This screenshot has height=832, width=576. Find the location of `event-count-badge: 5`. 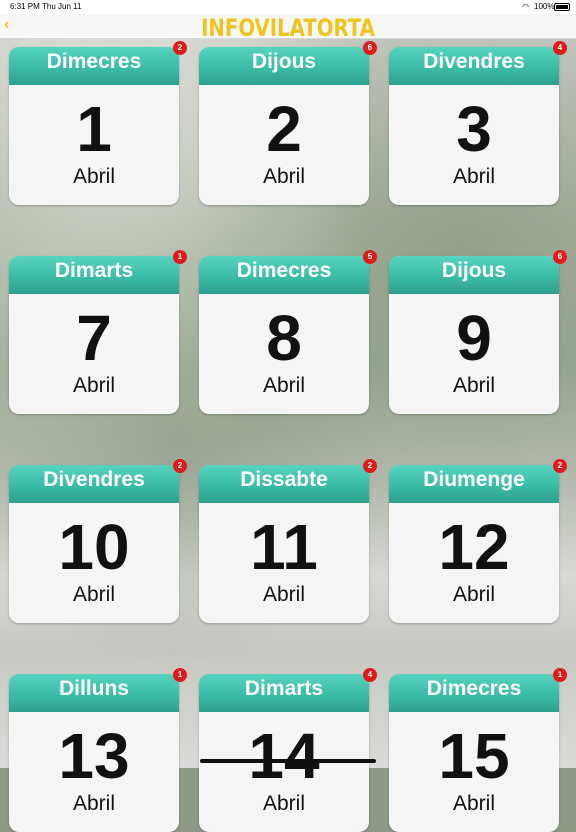

event-count-badge: 5 is located at coordinates (370, 257).